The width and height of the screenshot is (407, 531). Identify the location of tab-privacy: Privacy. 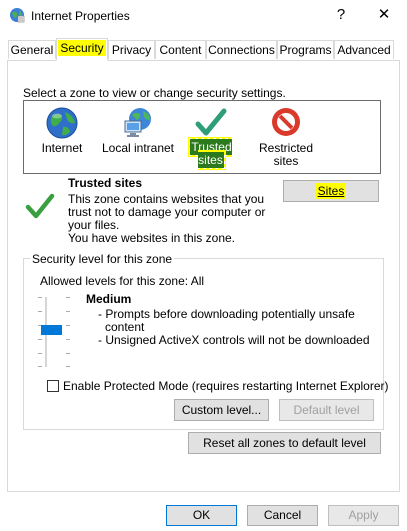
(131, 49).